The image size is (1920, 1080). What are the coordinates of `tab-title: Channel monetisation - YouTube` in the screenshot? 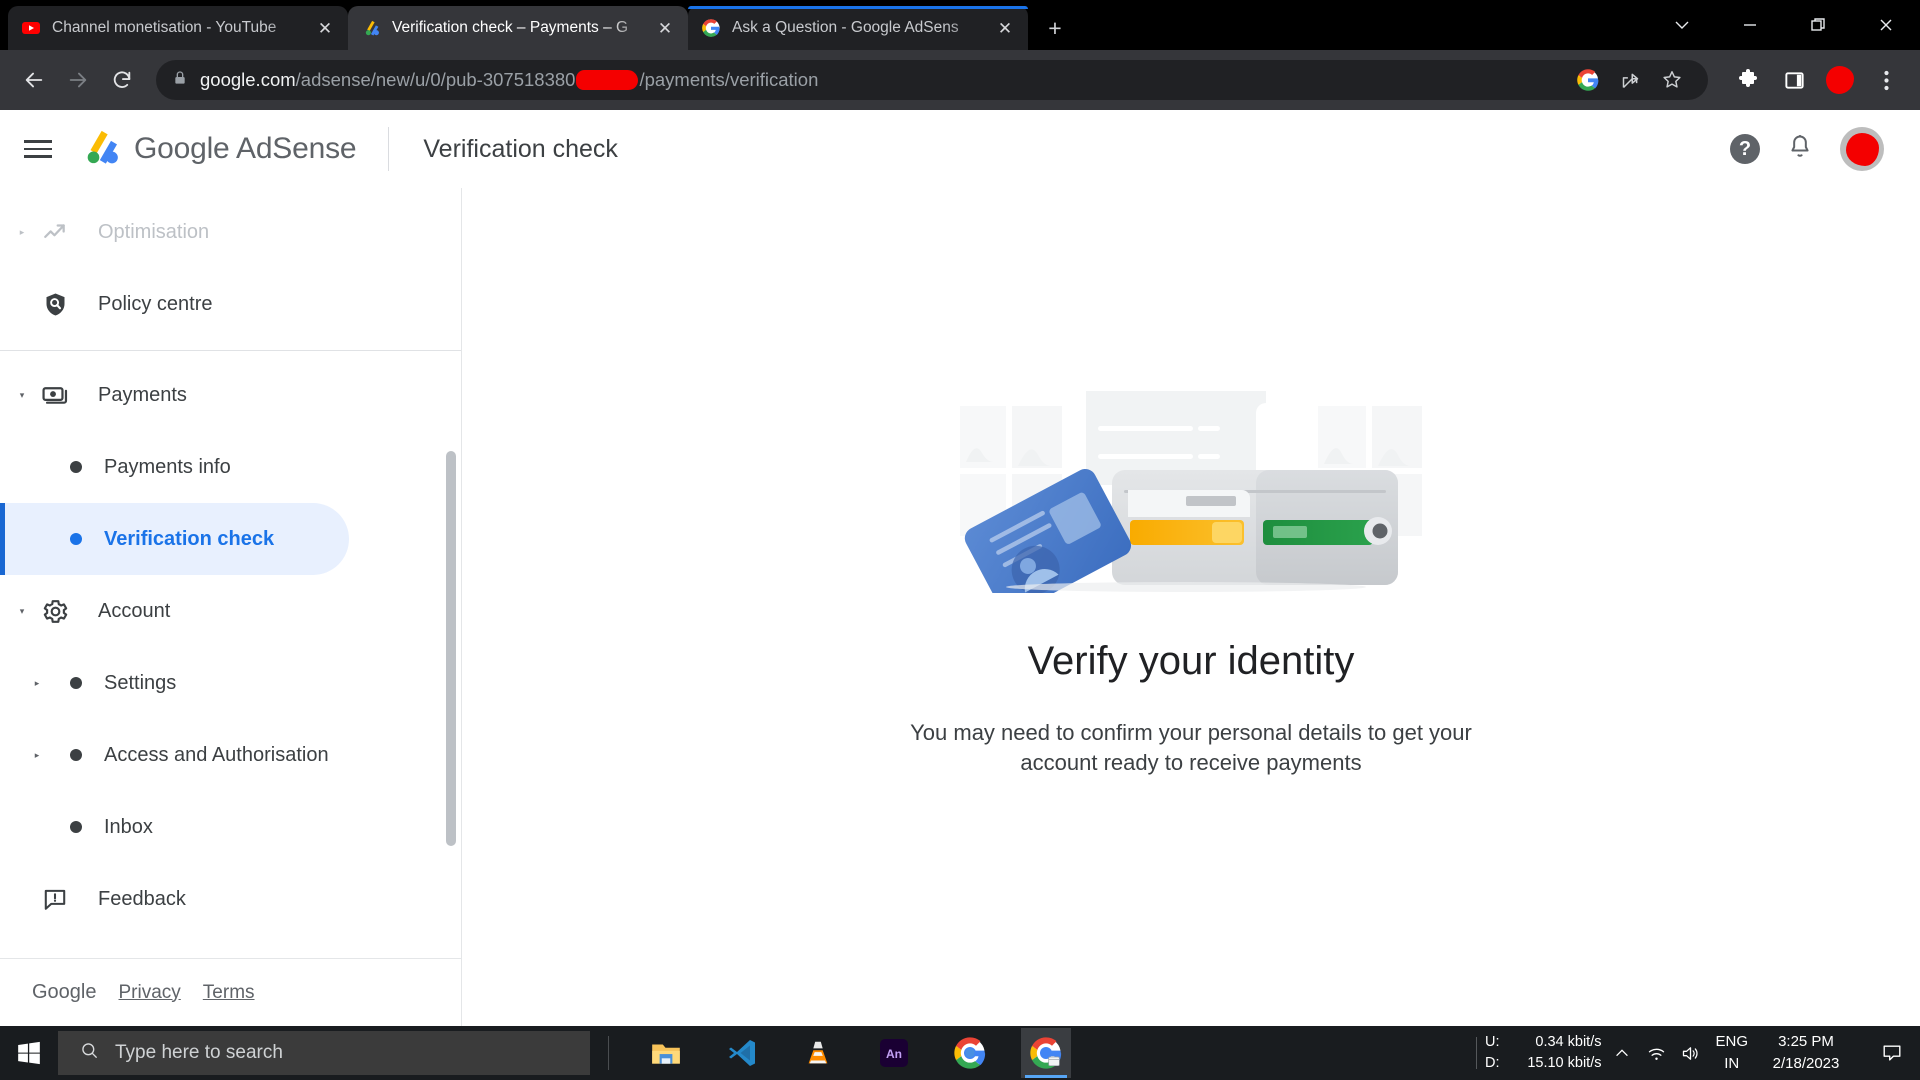 It's located at (164, 27).